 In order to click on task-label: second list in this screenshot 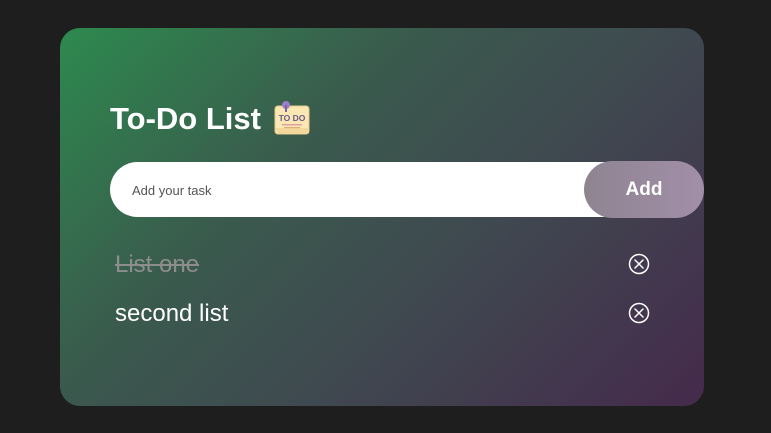, I will do `click(171, 314)`.